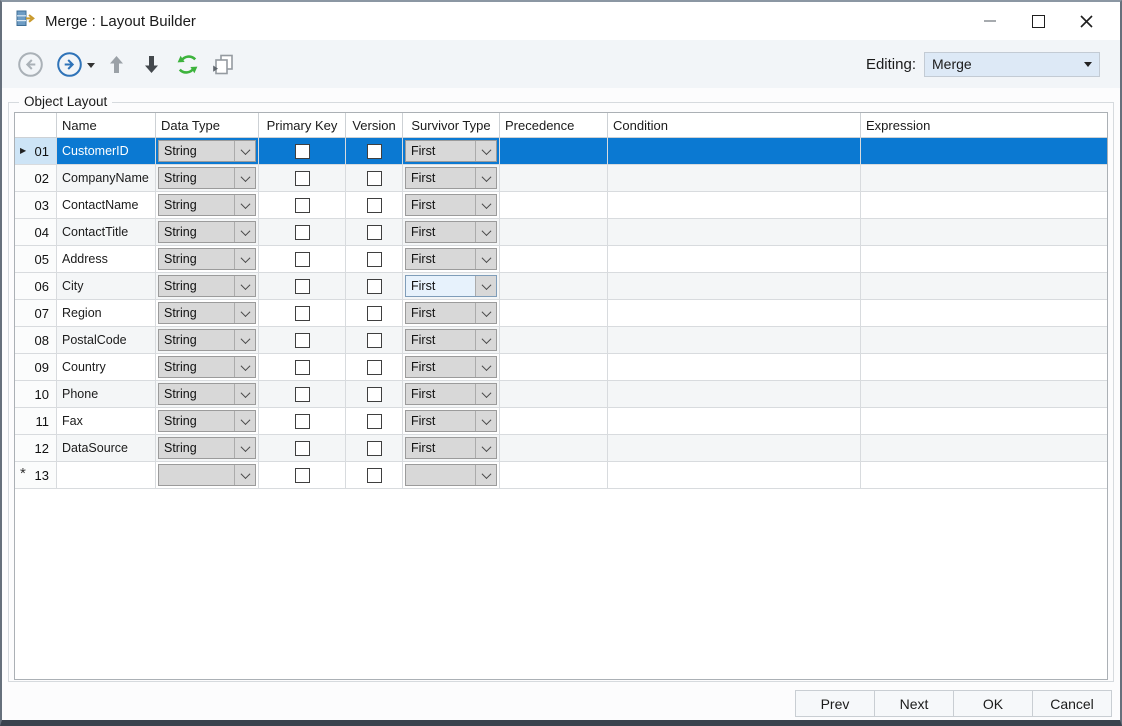 This screenshot has height=726, width=1122. I want to click on forward-dropdown-icon, so click(91, 65).